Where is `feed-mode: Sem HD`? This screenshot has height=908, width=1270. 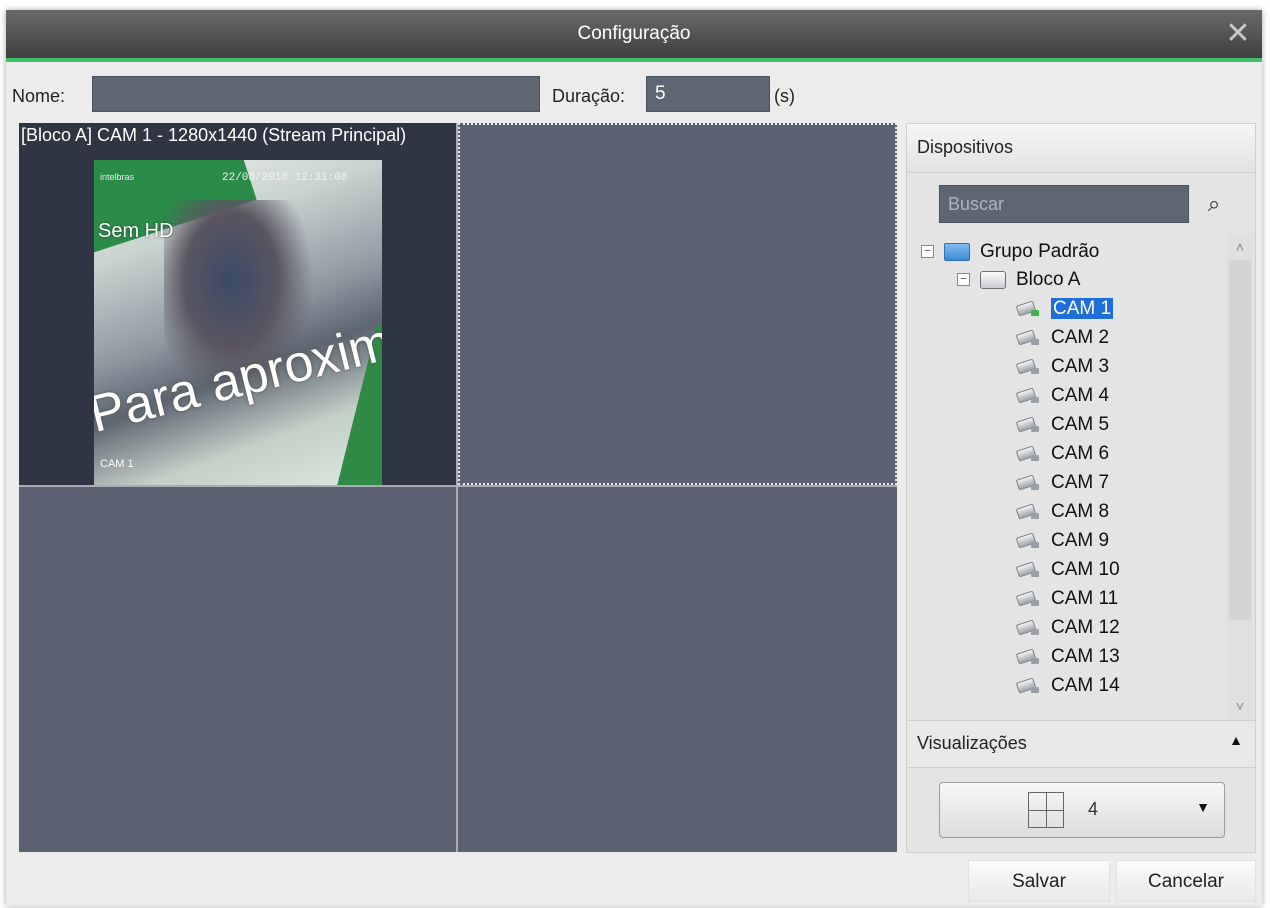 feed-mode: Sem HD is located at coordinates (136, 231).